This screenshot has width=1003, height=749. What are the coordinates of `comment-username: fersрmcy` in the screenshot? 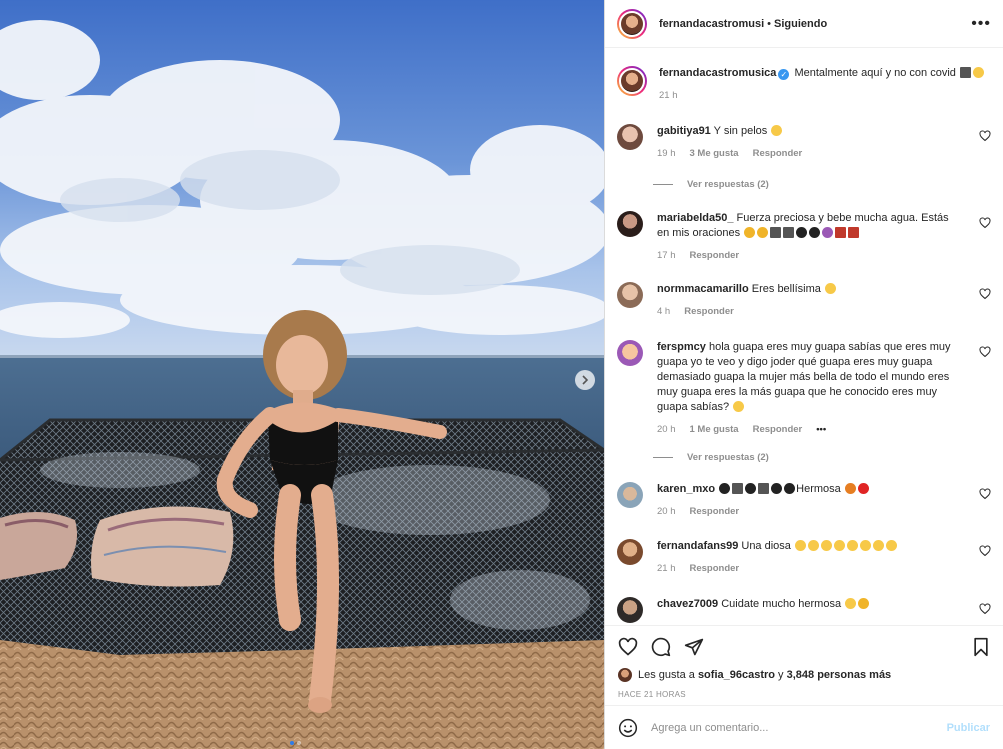 It's located at (681, 347).